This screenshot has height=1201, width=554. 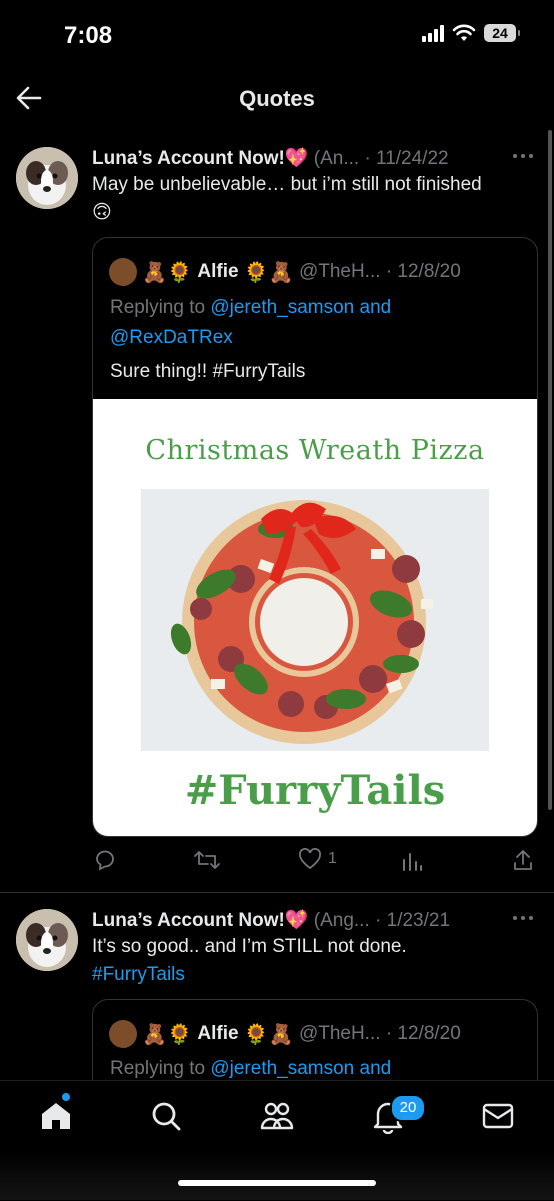 What do you see at coordinates (277, 1183) in the screenshot?
I see `home-indicator` at bounding box center [277, 1183].